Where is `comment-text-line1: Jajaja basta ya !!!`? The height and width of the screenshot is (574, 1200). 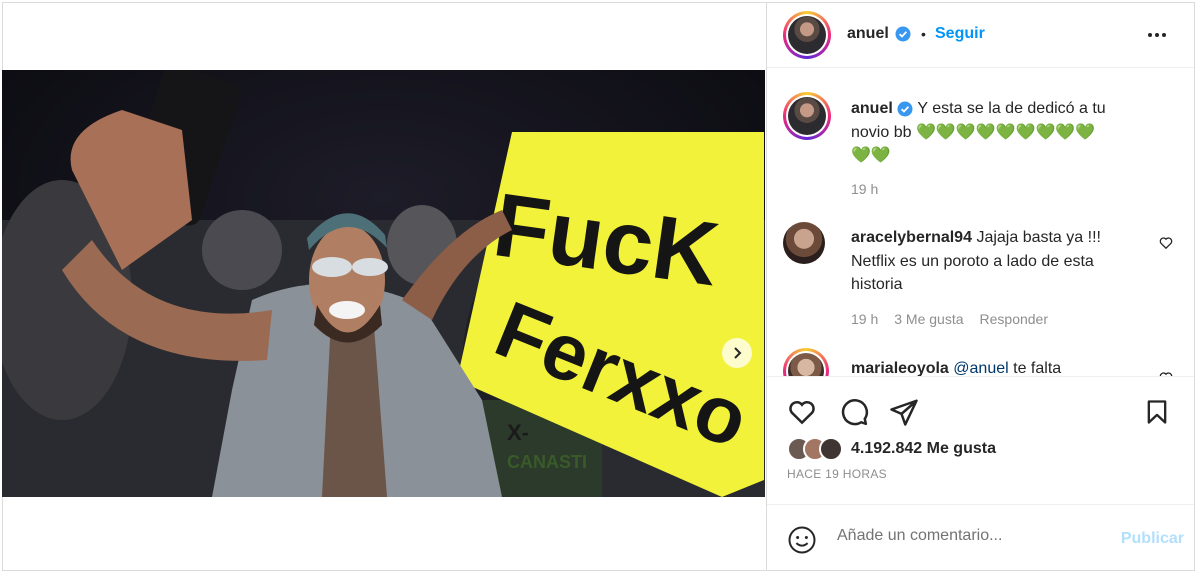
comment-text-line1: Jajaja basta ya !!! is located at coordinates (1038, 237).